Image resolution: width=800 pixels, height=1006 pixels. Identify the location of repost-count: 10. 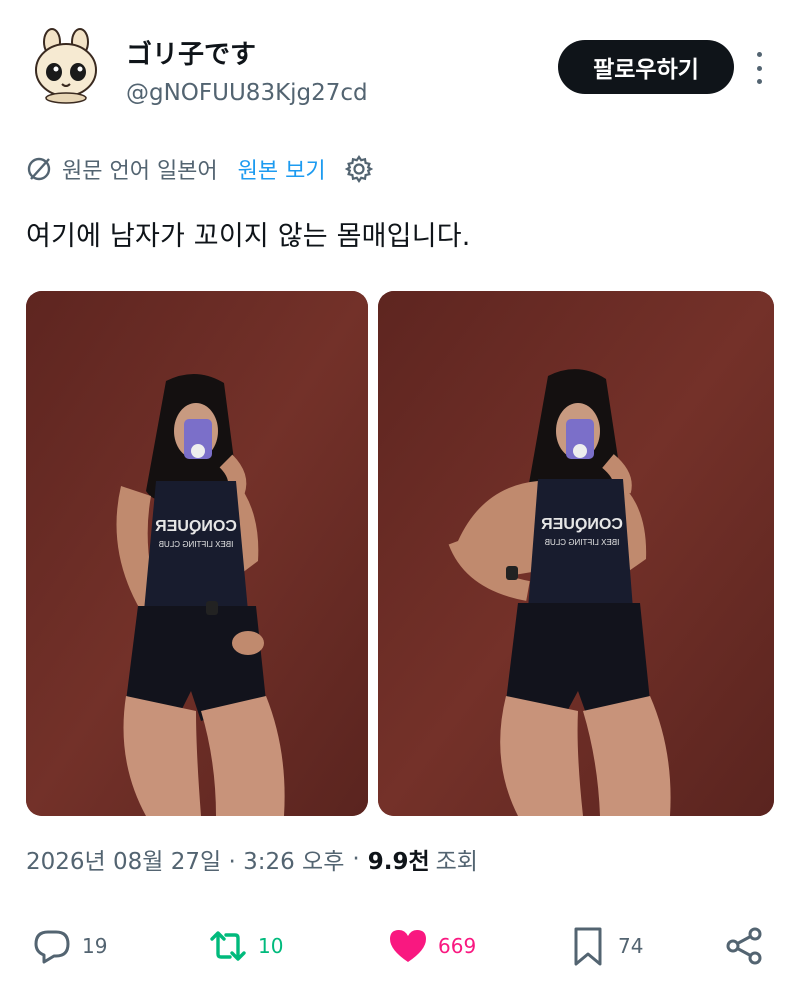
(271, 946).